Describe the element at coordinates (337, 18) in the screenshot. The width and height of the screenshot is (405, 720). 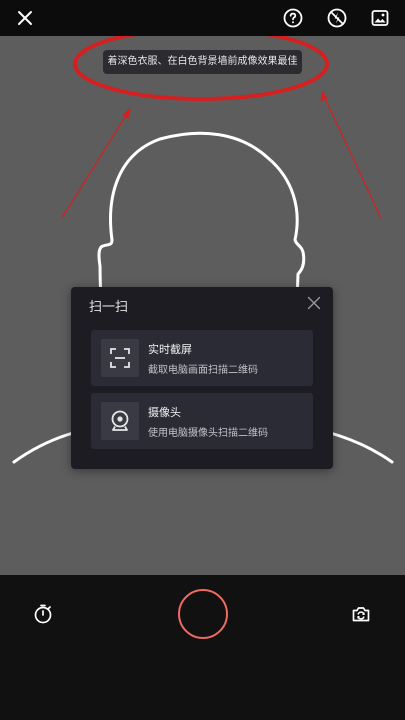
I see `flash-off-icon` at that location.